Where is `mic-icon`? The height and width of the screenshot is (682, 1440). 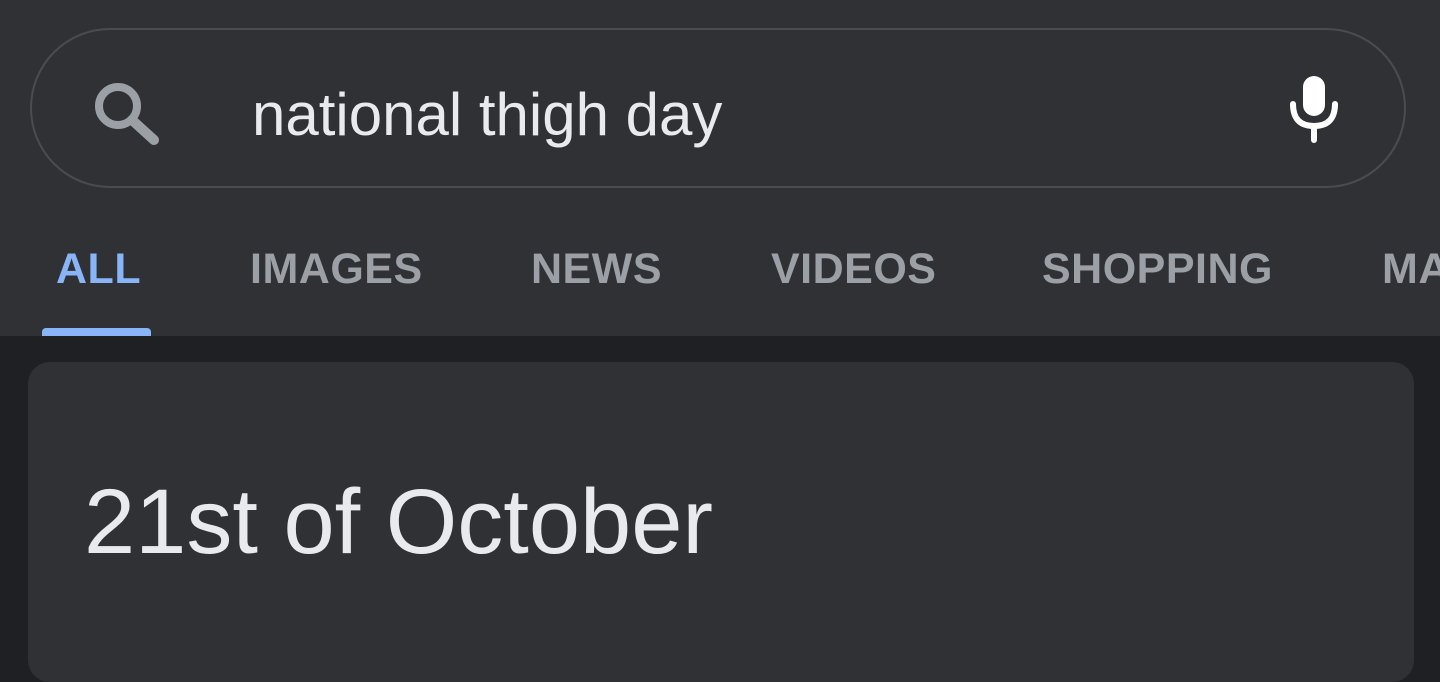 mic-icon is located at coordinates (1314, 109).